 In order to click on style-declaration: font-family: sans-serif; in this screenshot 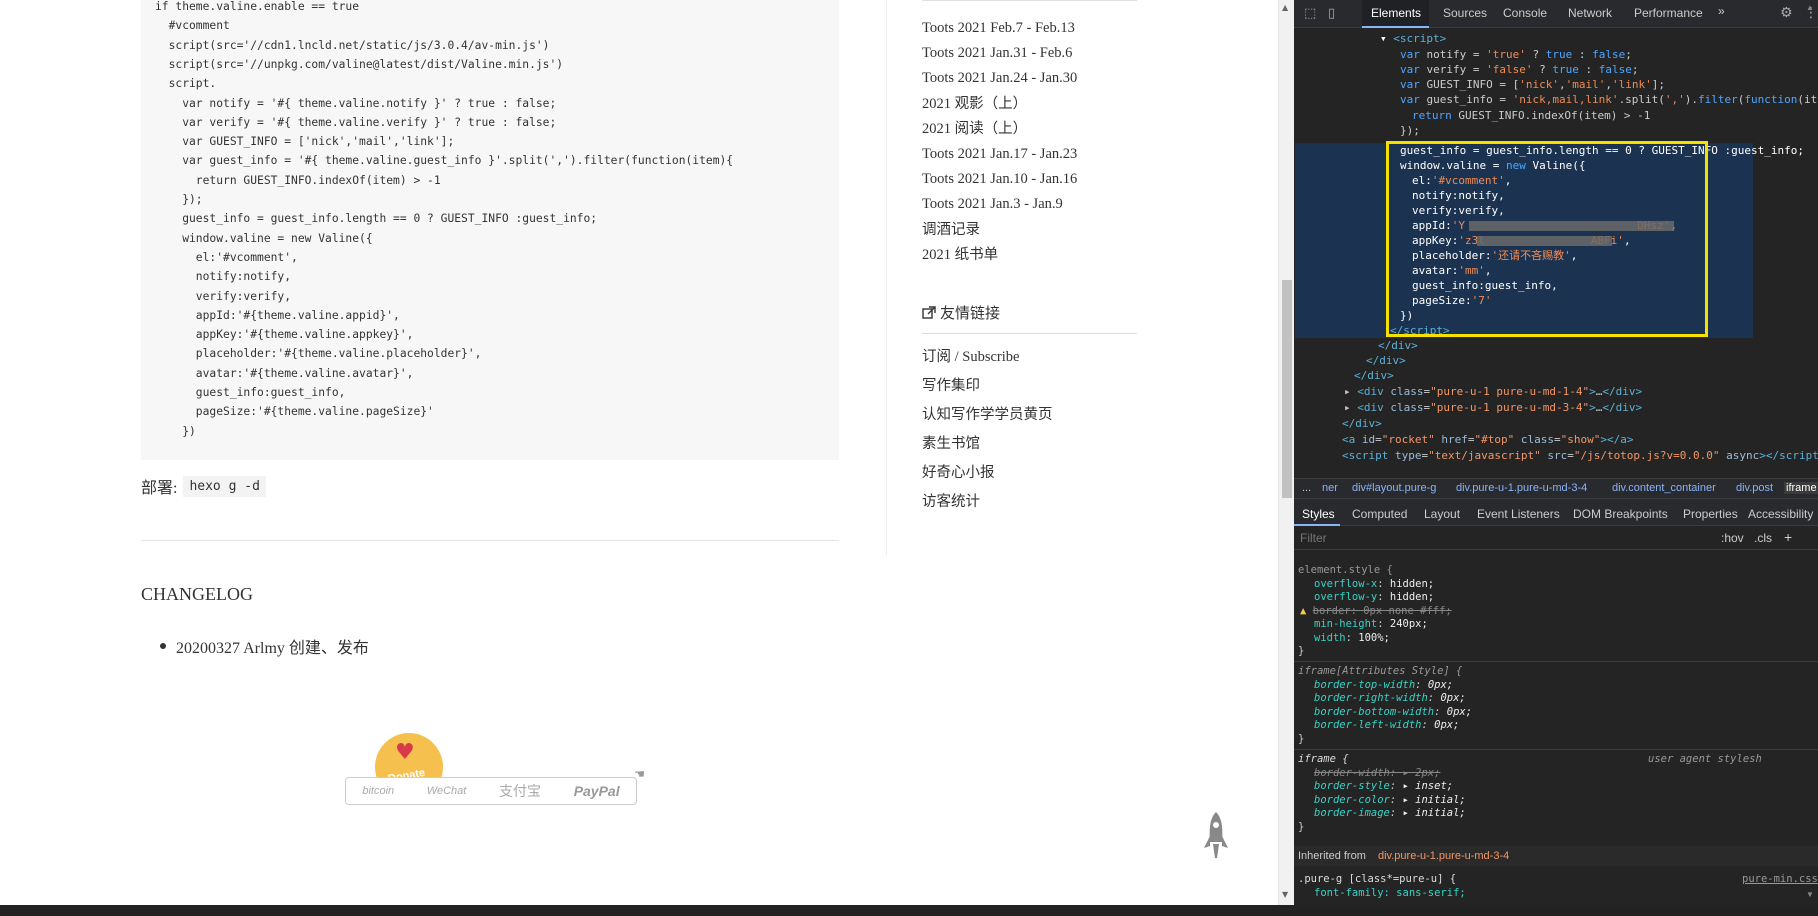, I will do `click(1390, 894)`.